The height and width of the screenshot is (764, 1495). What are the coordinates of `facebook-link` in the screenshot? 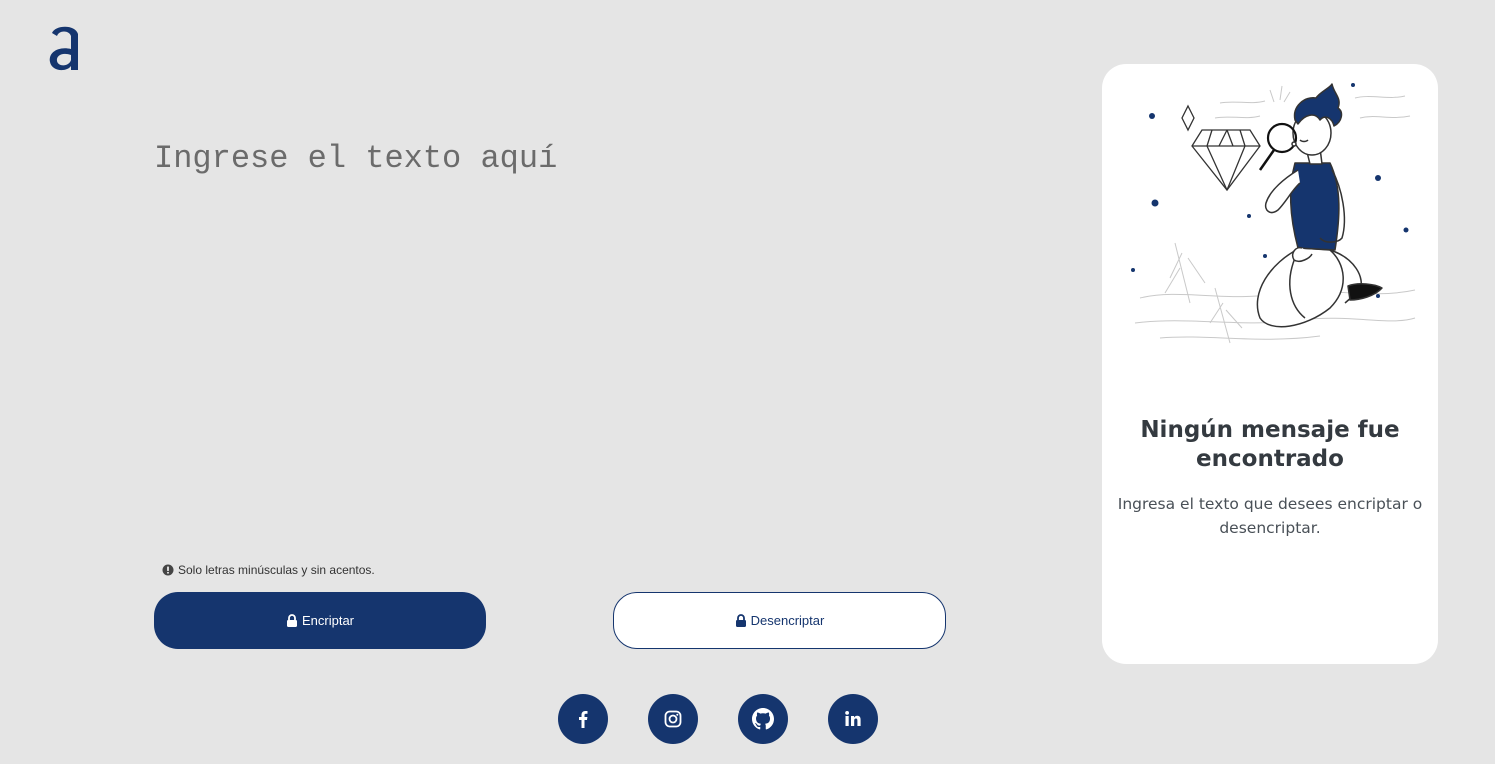 It's located at (583, 719).